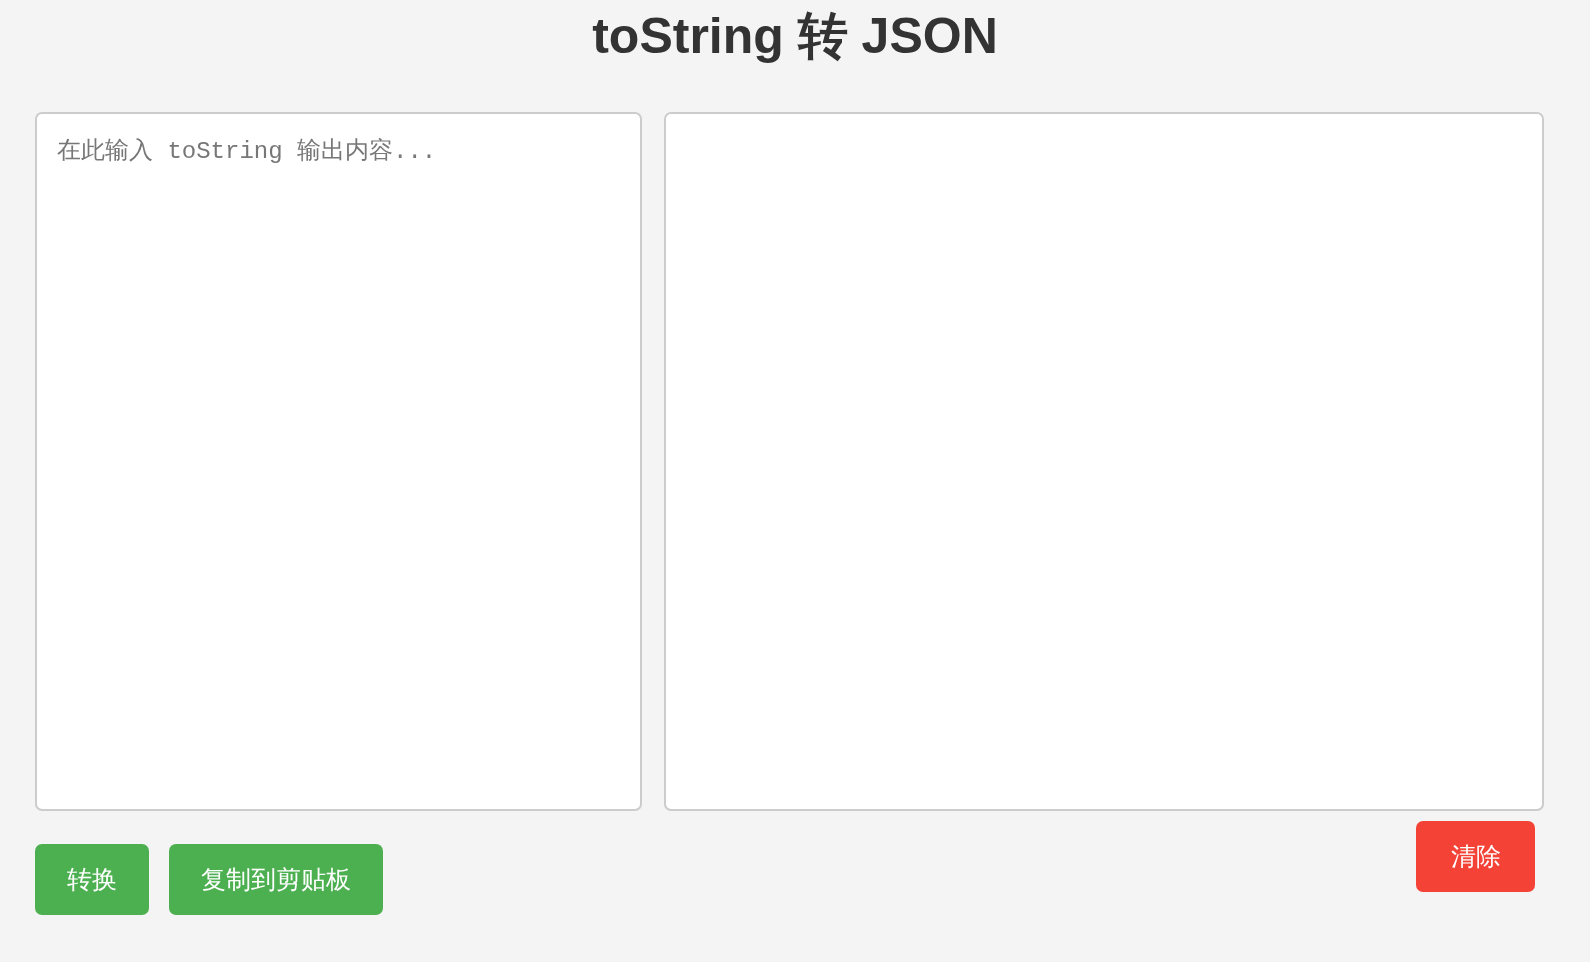 This screenshot has height=962, width=1590. What do you see at coordinates (1475, 856) in the screenshot?
I see `clear-button: 清除` at bounding box center [1475, 856].